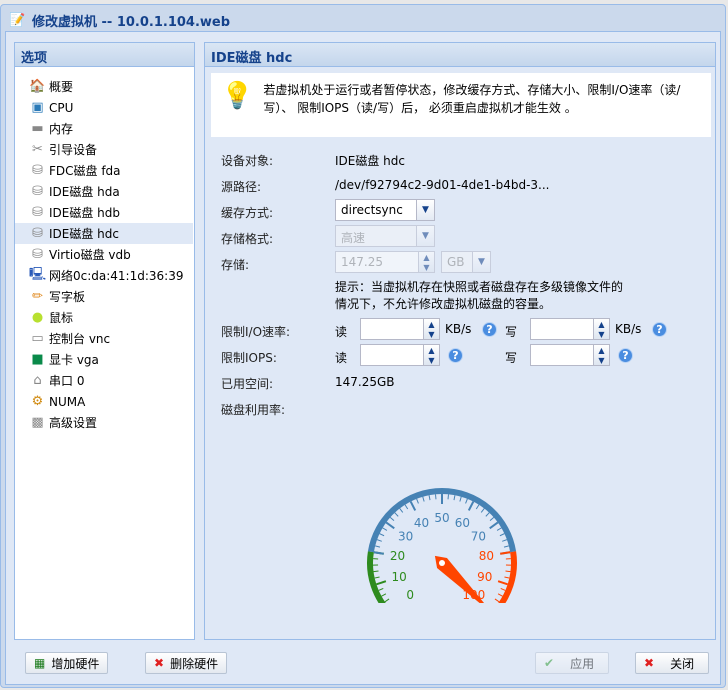 This screenshot has width=728, height=690. Describe the element at coordinates (104, 149) in the screenshot. I see `sidebar-item: ✂ 引导设备` at that location.